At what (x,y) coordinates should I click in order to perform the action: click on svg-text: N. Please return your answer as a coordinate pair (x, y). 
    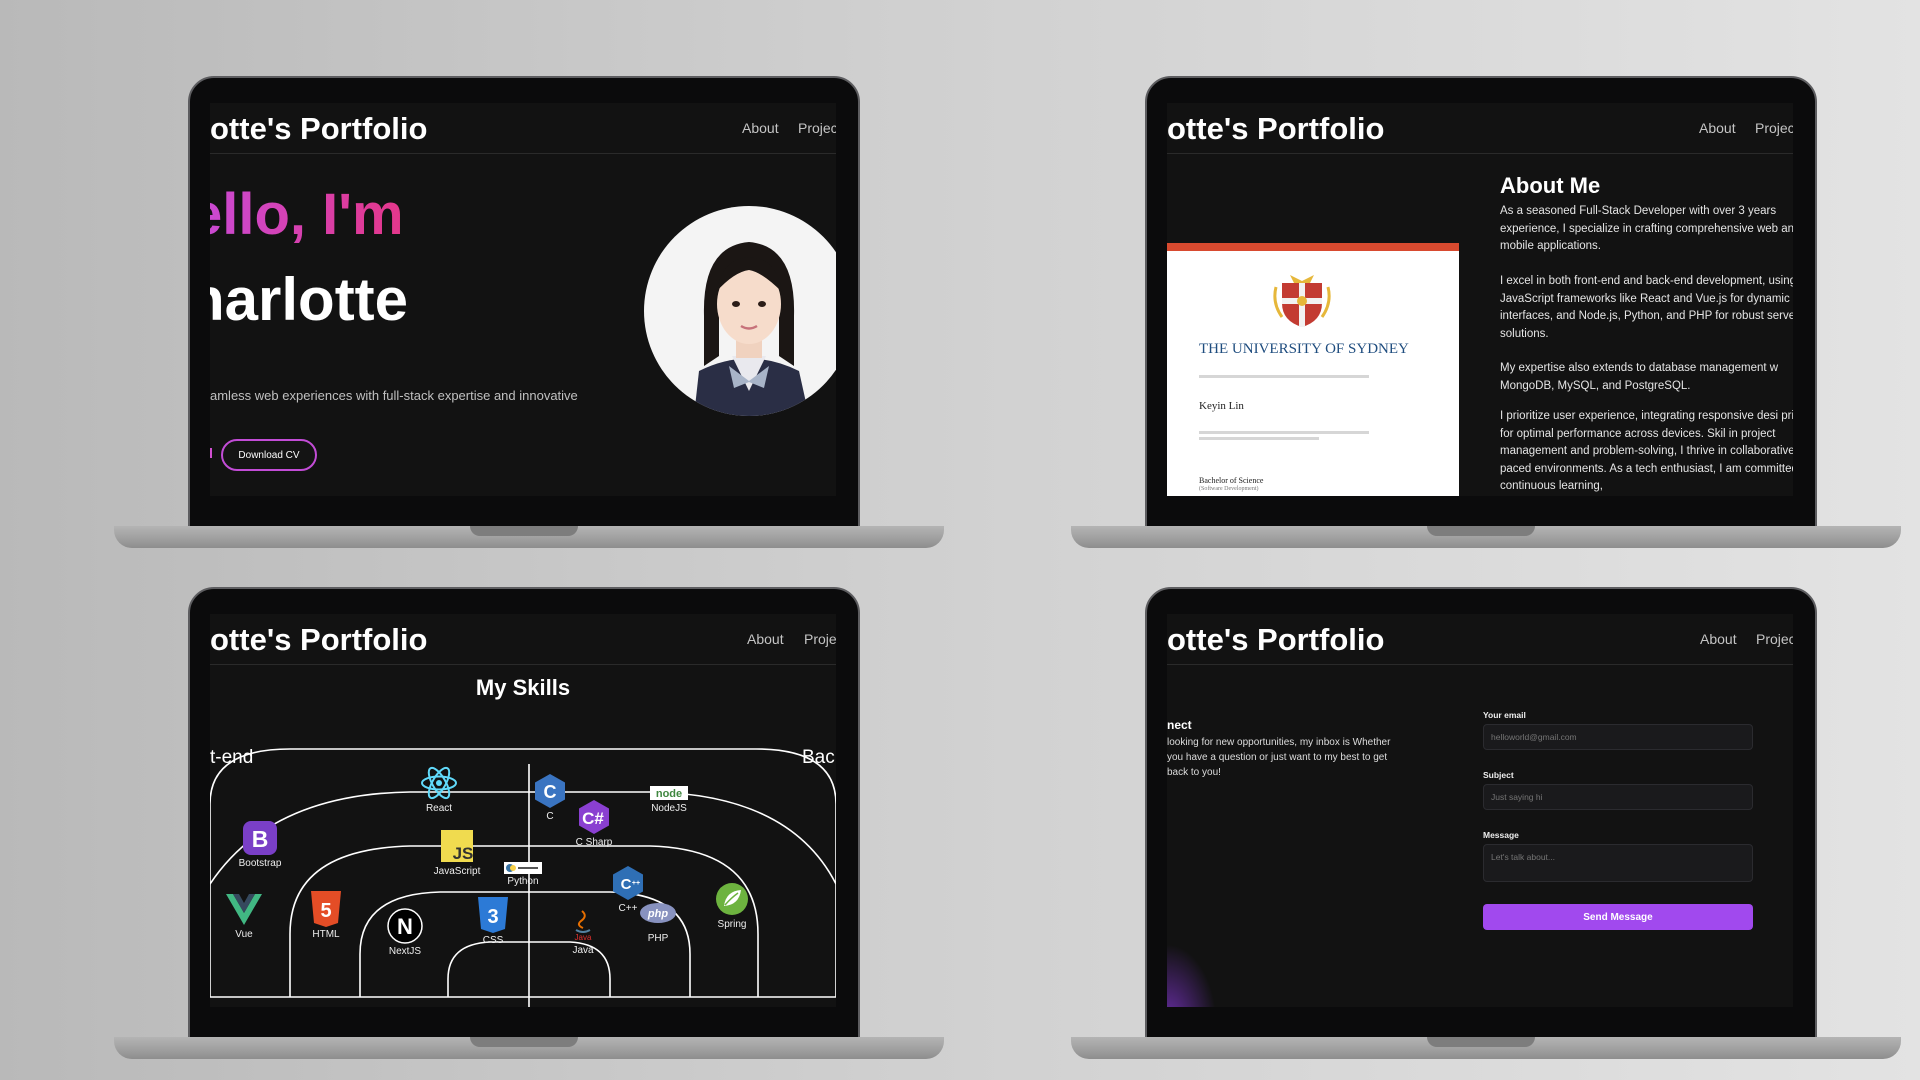
    Looking at the image, I should click on (405, 926).